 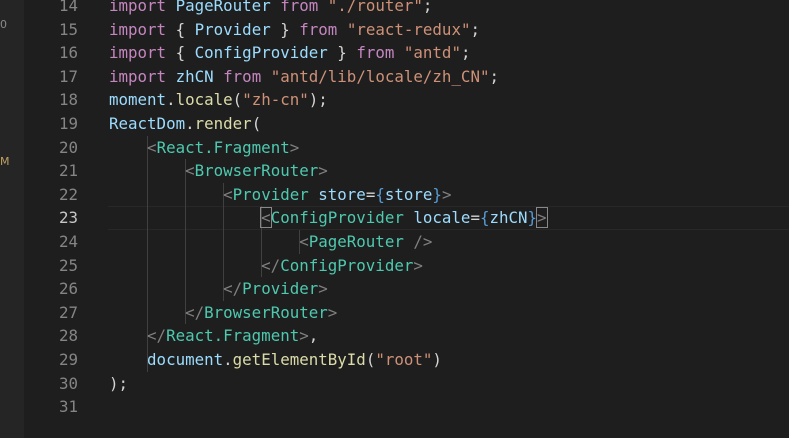 What do you see at coordinates (406, 384) in the screenshot?
I see `code-line: 30);` at bounding box center [406, 384].